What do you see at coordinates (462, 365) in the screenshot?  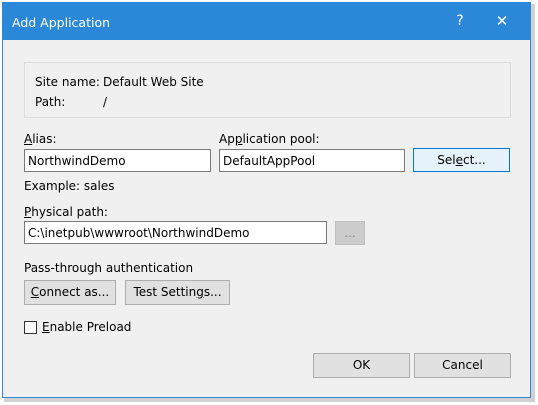 I see `cancel-button: Cancel` at bounding box center [462, 365].